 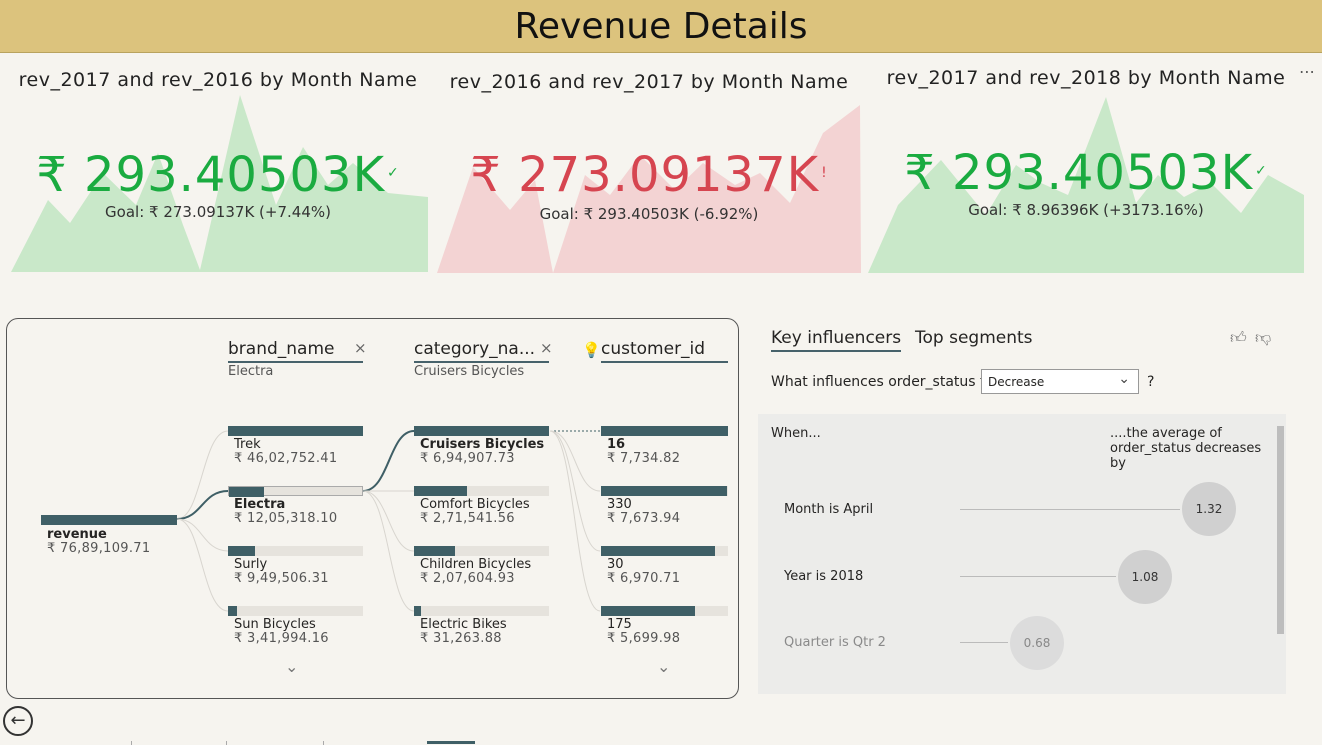 What do you see at coordinates (475, 564) in the screenshot?
I see `category-node-label: Children Bicycles` at bounding box center [475, 564].